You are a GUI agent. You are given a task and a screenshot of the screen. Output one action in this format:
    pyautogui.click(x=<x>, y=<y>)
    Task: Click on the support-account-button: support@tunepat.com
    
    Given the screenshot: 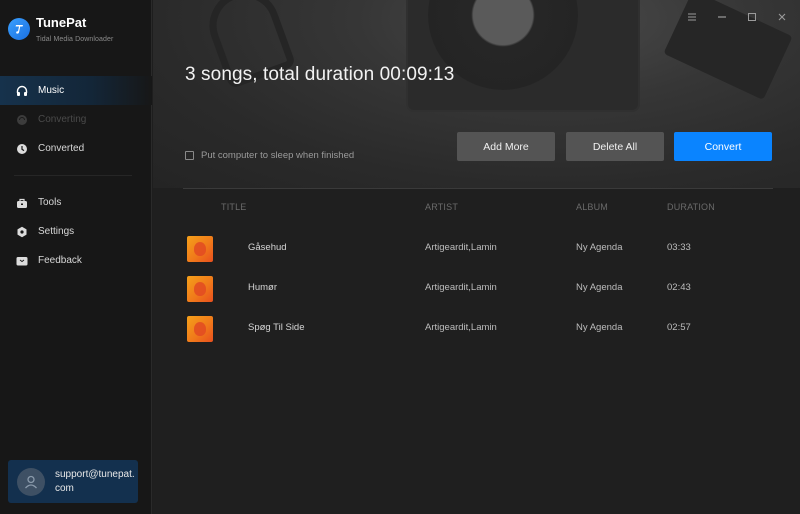 What is the action you would take?
    pyautogui.click(x=73, y=481)
    